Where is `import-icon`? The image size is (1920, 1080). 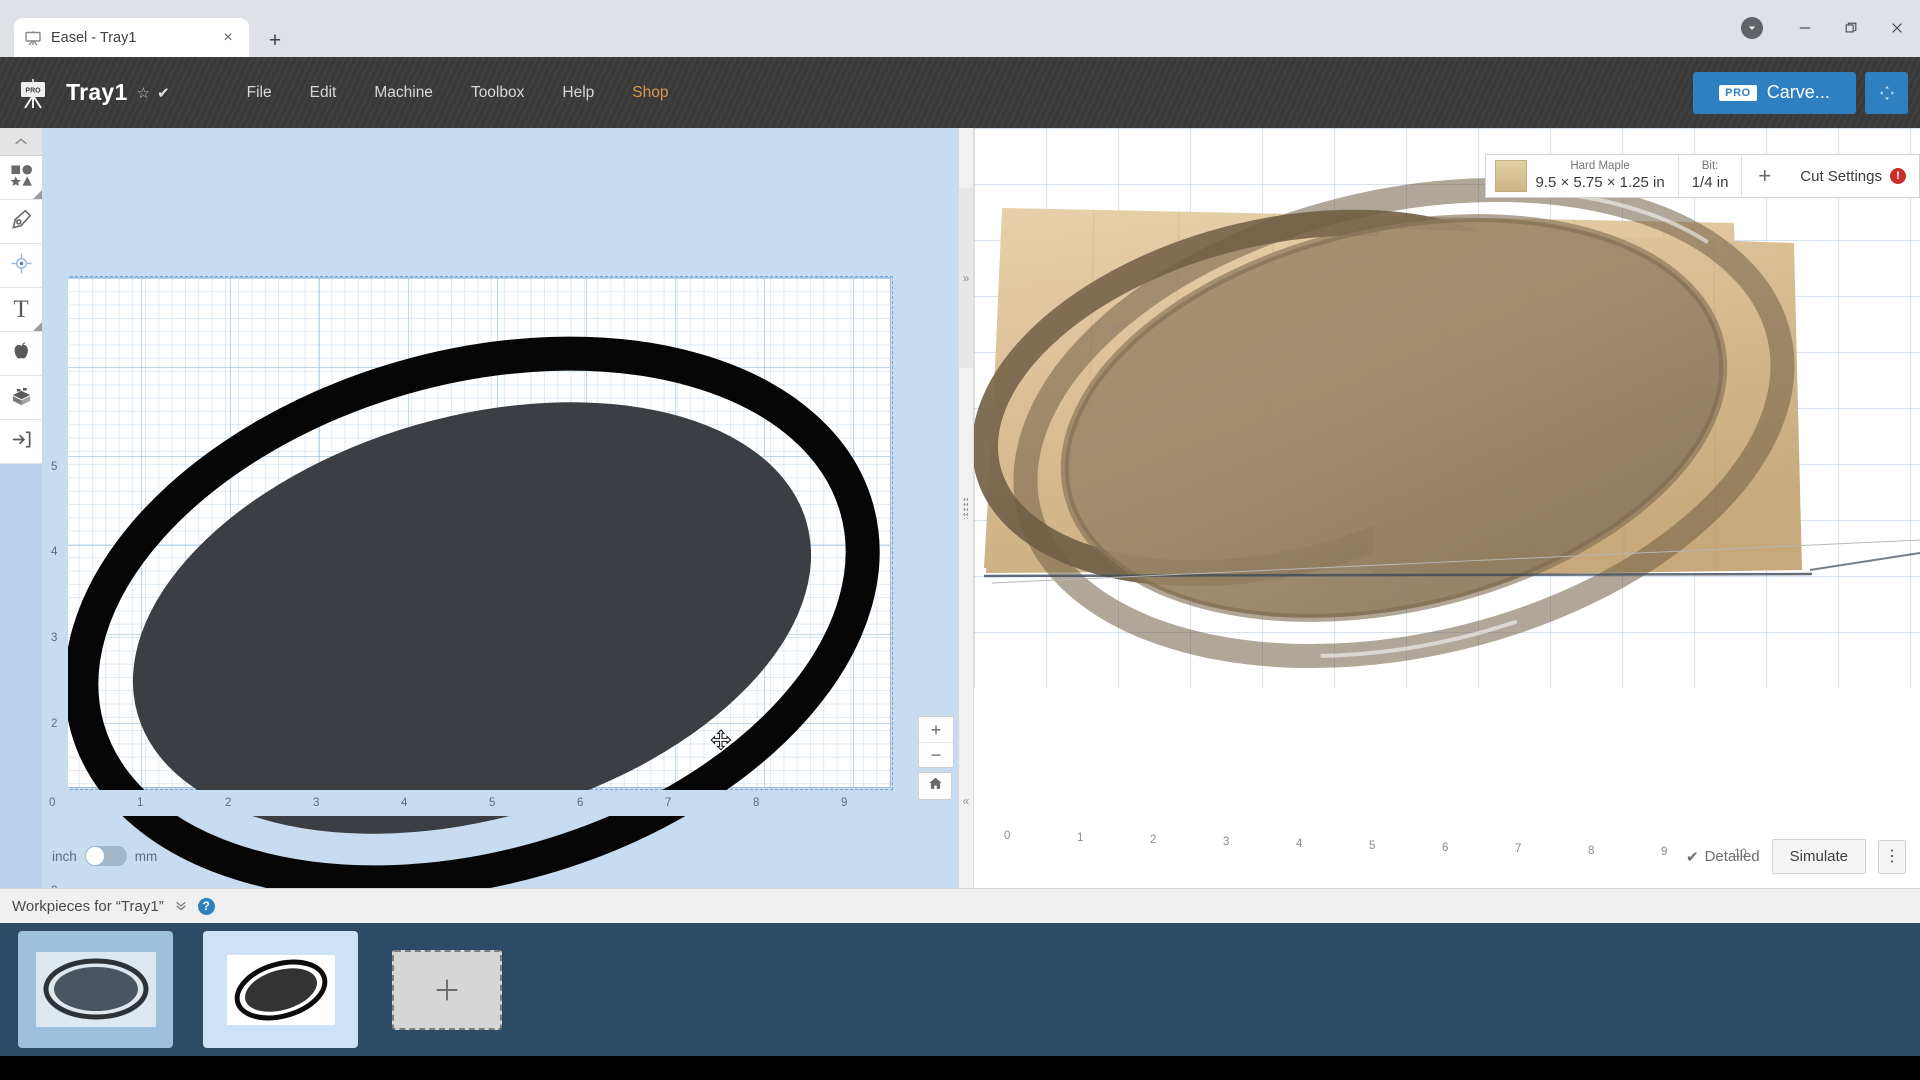
import-icon is located at coordinates (21, 442).